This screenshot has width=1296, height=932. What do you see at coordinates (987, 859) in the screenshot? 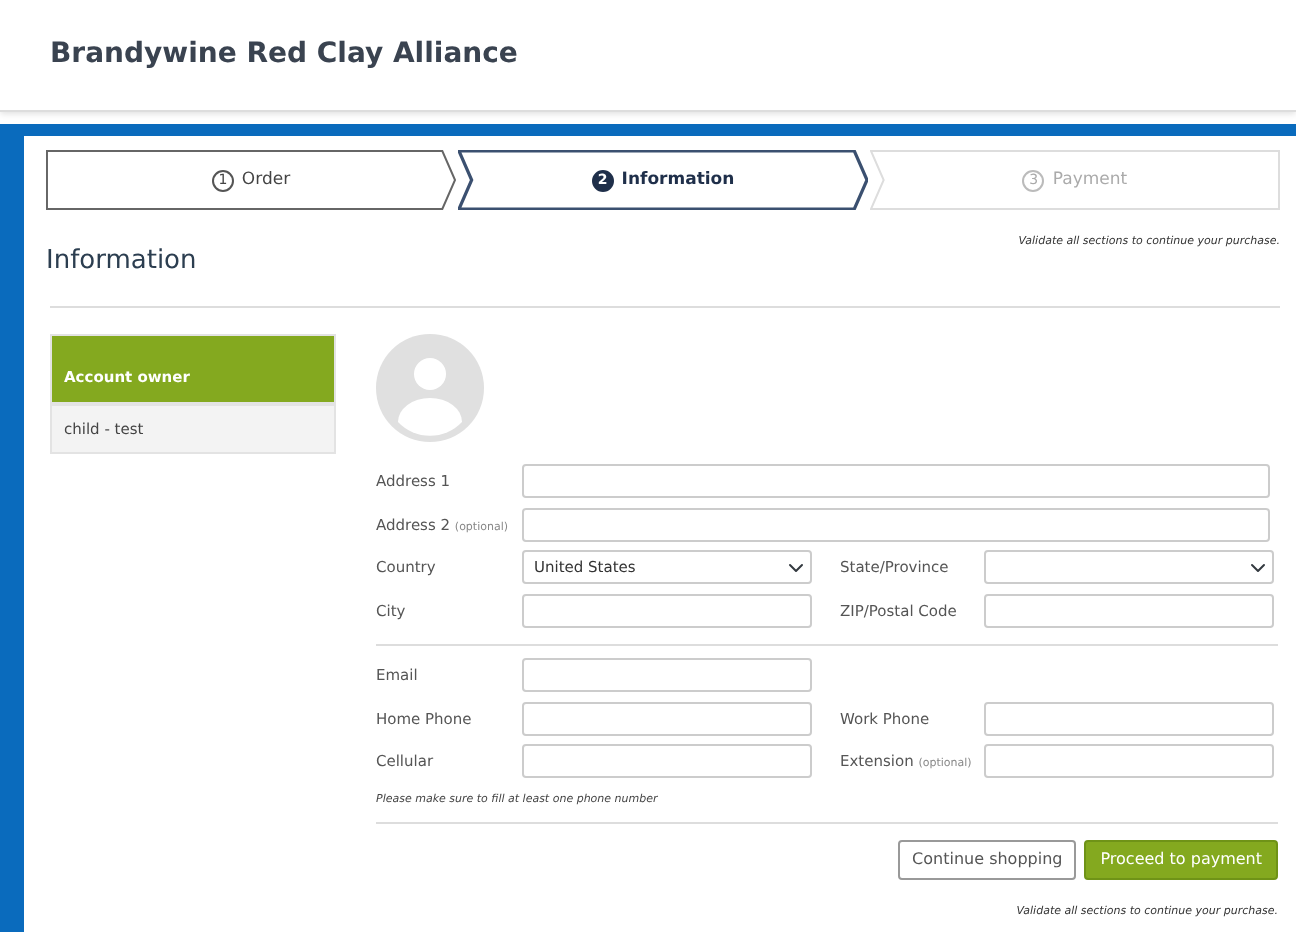
I see `continue-button: Continue shopping` at bounding box center [987, 859].